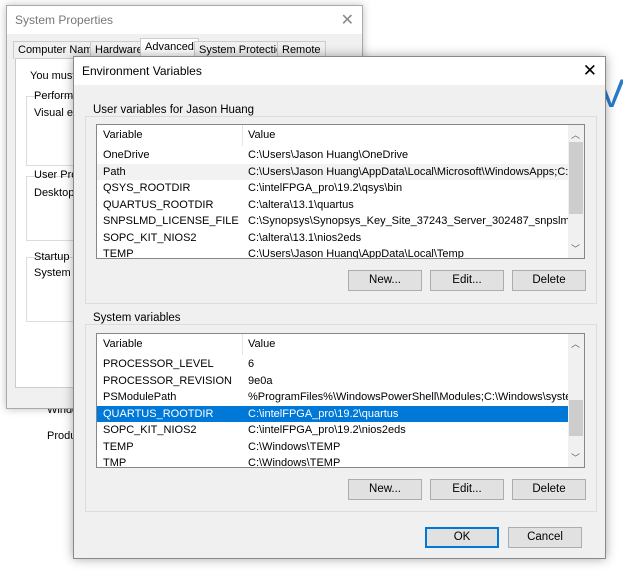 The image size is (623, 573). I want to click on variable-name: Path, so click(114, 171).